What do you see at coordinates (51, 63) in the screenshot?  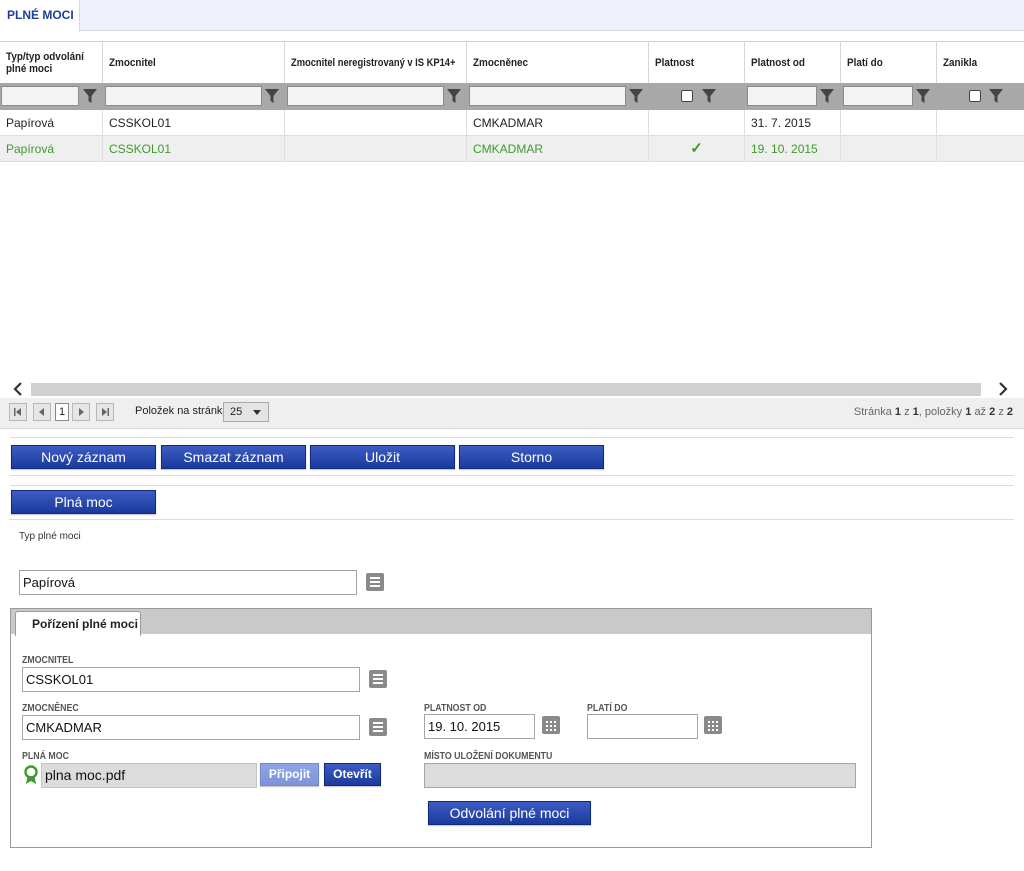 I see `column-header-typ: Typ/typ odvolání plné moci` at bounding box center [51, 63].